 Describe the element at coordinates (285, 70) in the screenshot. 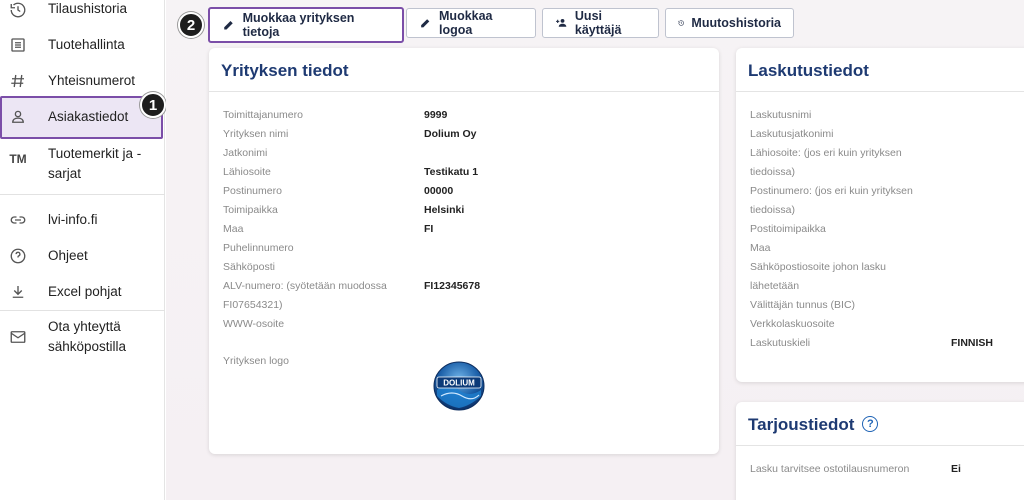

I see `company-info-title: Yrityksen tiedot` at that location.